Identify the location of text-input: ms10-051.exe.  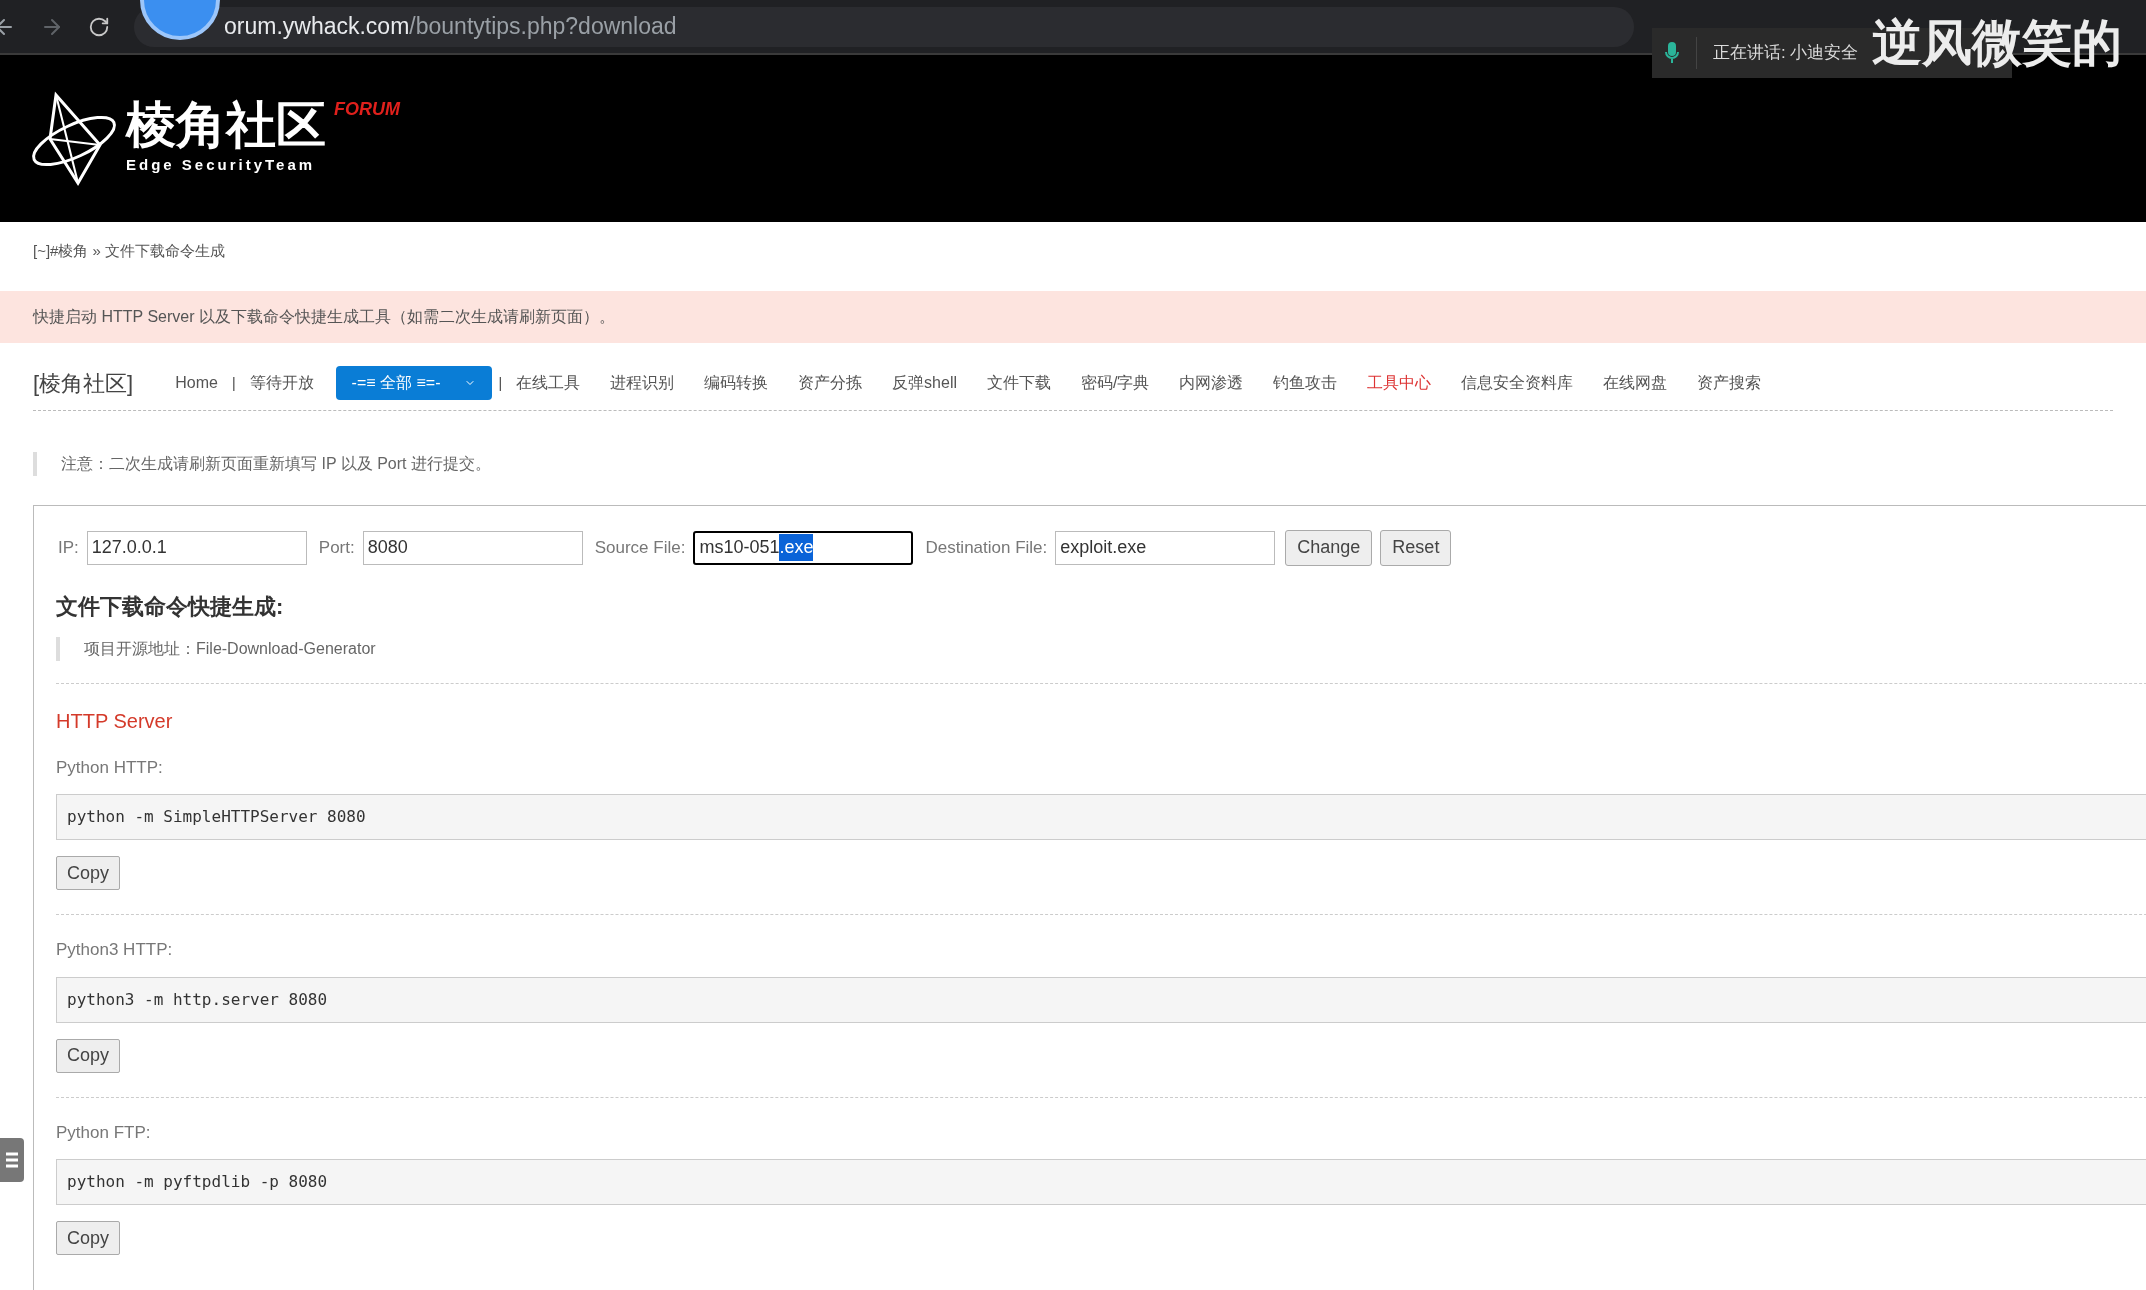
(803, 547).